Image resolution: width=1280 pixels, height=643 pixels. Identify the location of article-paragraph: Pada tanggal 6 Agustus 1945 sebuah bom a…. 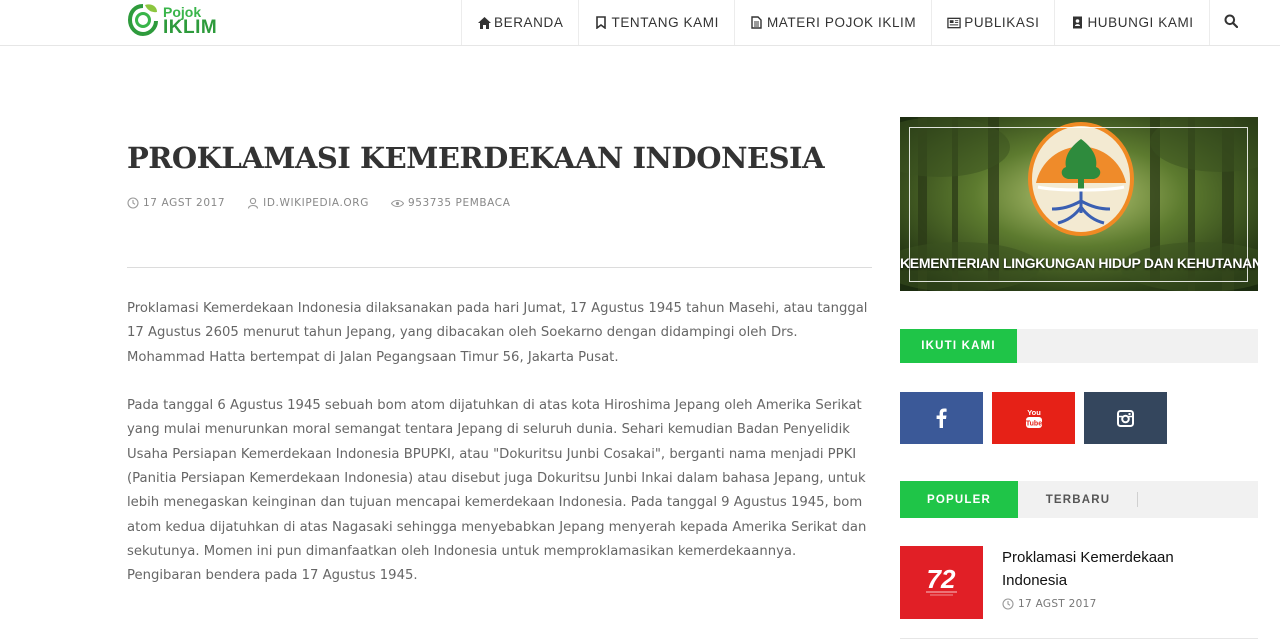
(497, 478).